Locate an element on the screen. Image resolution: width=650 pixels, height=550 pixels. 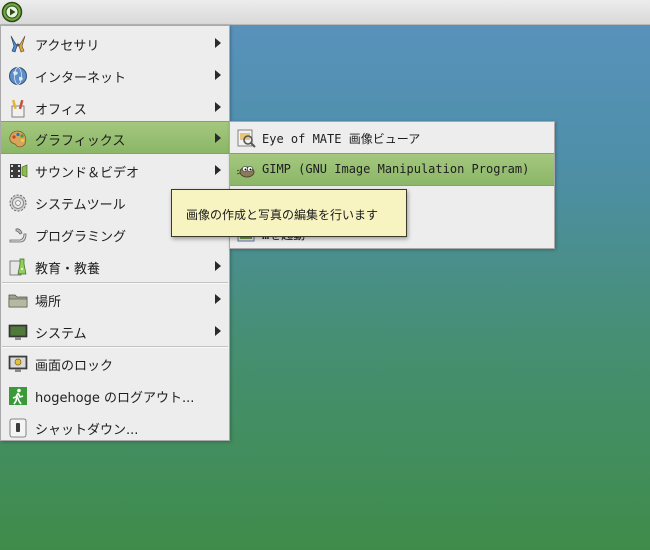
menu-item-label: 場所 is located at coordinates (48, 302).